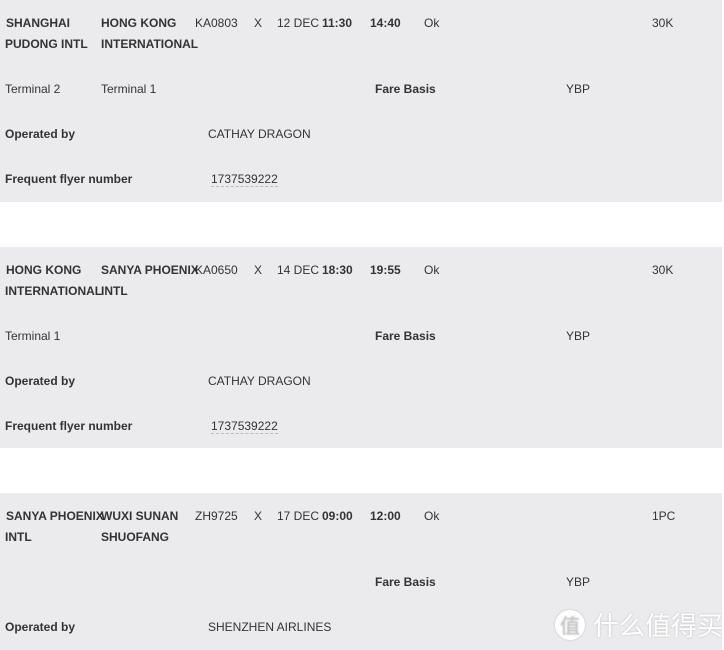  I want to click on origin-city-line2: INTL, so click(18, 537).